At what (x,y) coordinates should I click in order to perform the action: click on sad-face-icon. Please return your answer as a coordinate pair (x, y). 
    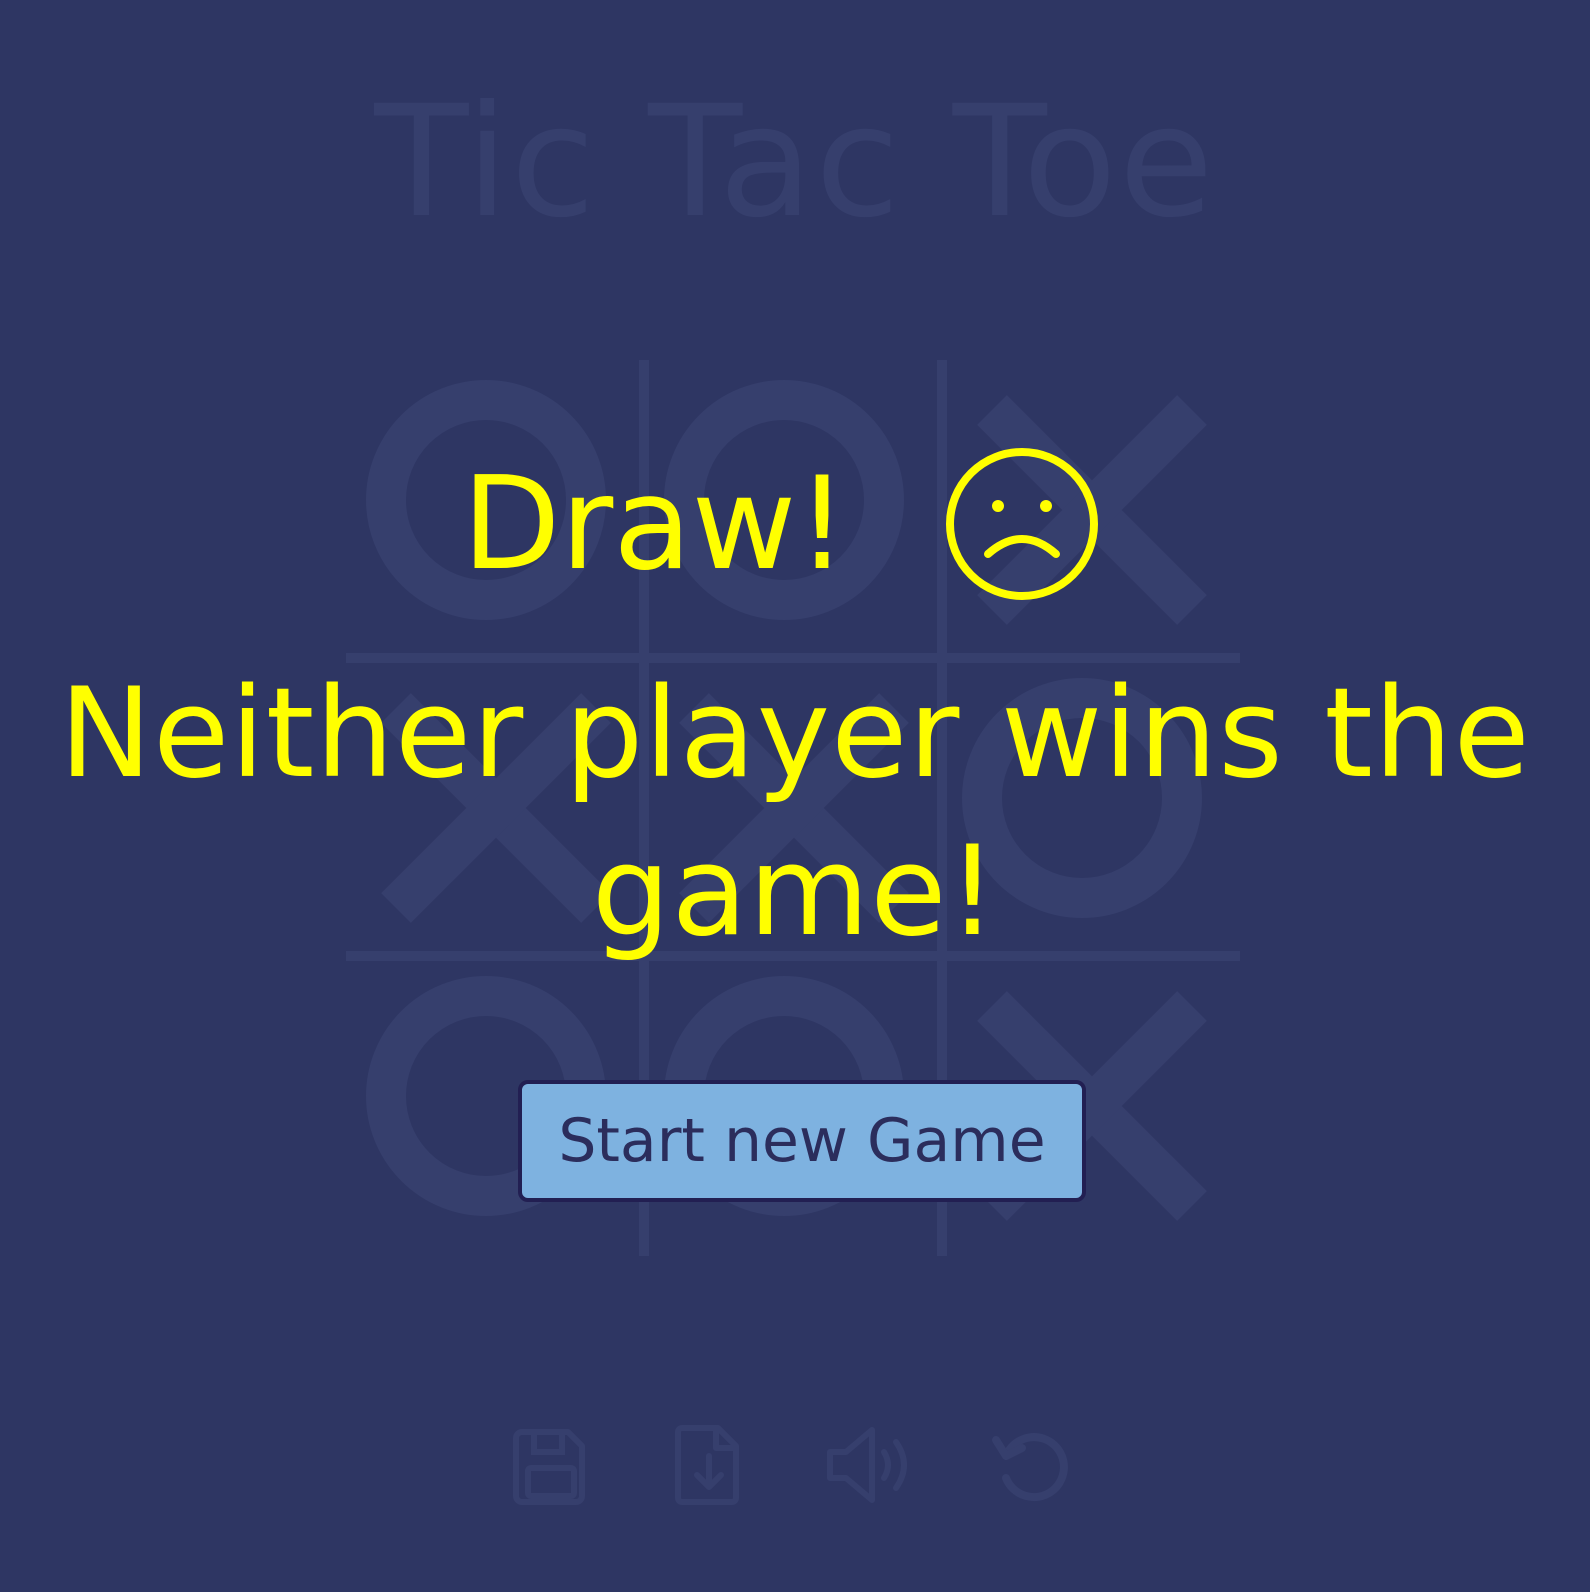
    Looking at the image, I should click on (1022, 524).